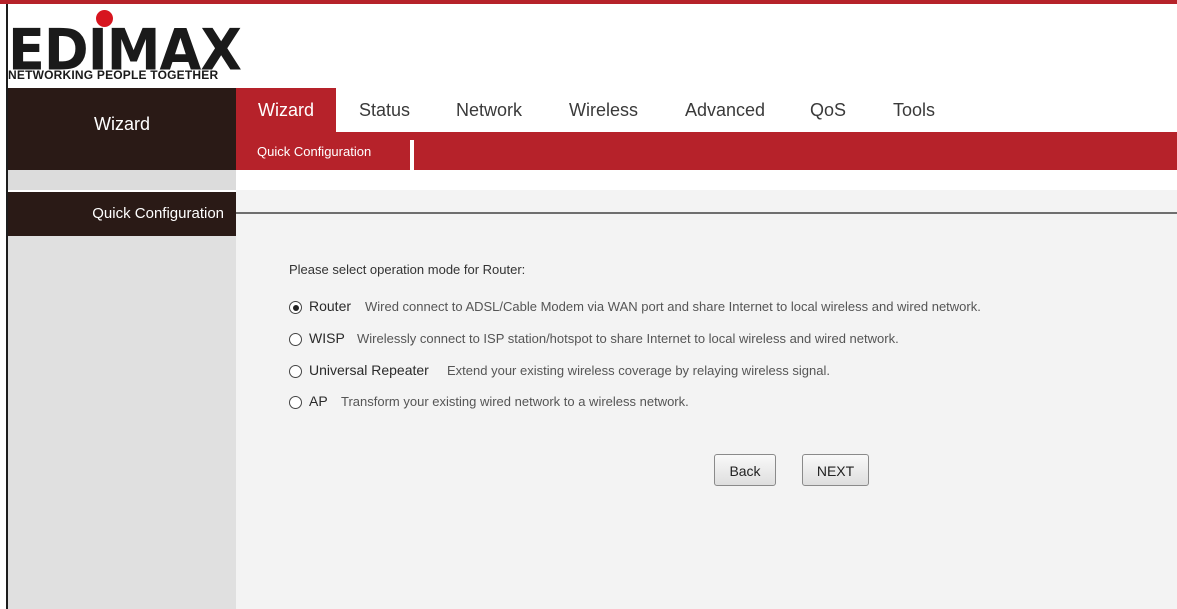  I want to click on radio-router, so click(295, 307).